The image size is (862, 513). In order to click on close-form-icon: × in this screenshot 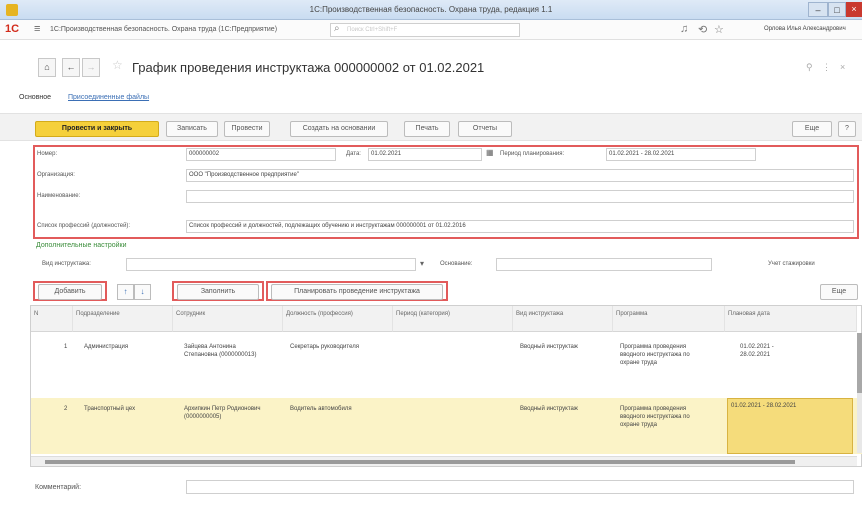, I will do `click(842, 67)`.